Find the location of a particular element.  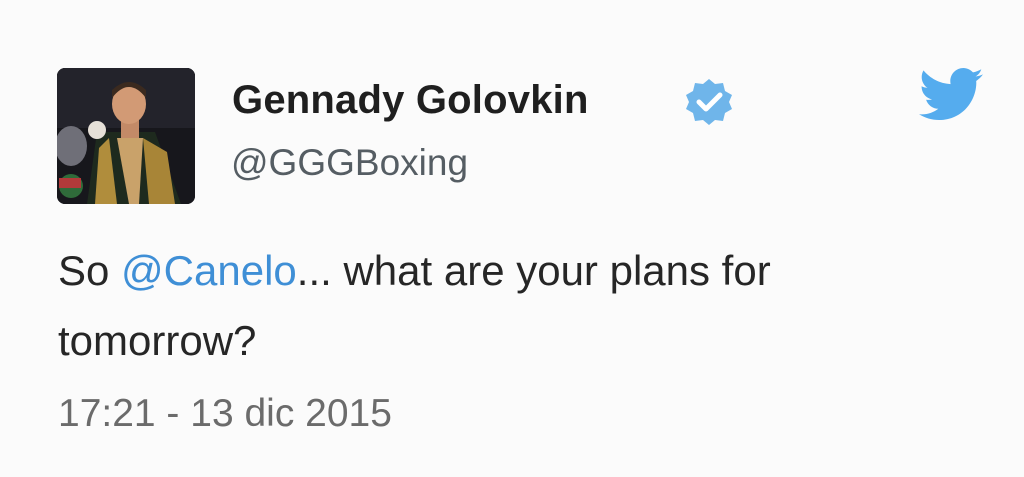

mention-link: @Canelo is located at coordinates (209, 270).